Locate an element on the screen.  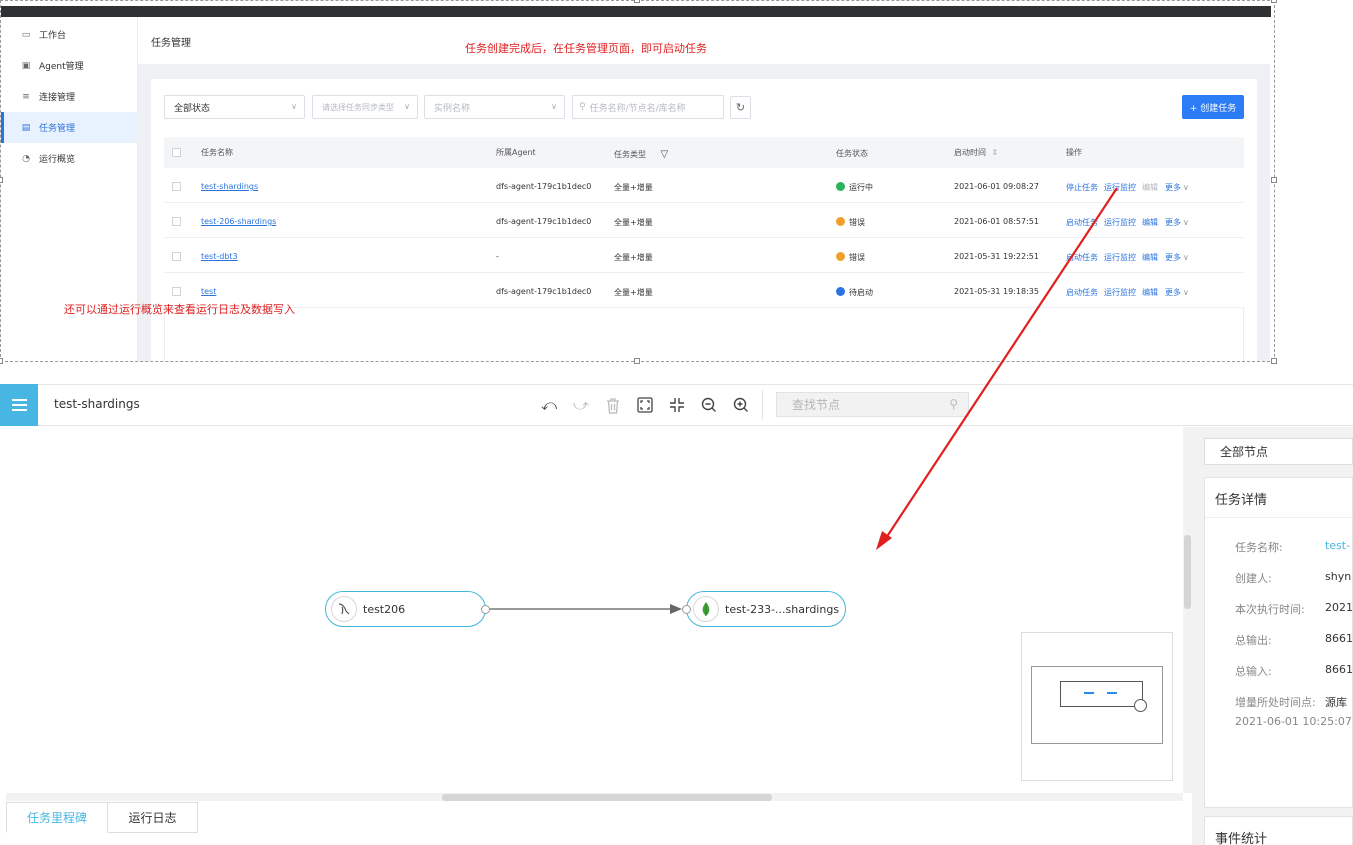
col-start-time-label: 启动时间 is located at coordinates (970, 152).